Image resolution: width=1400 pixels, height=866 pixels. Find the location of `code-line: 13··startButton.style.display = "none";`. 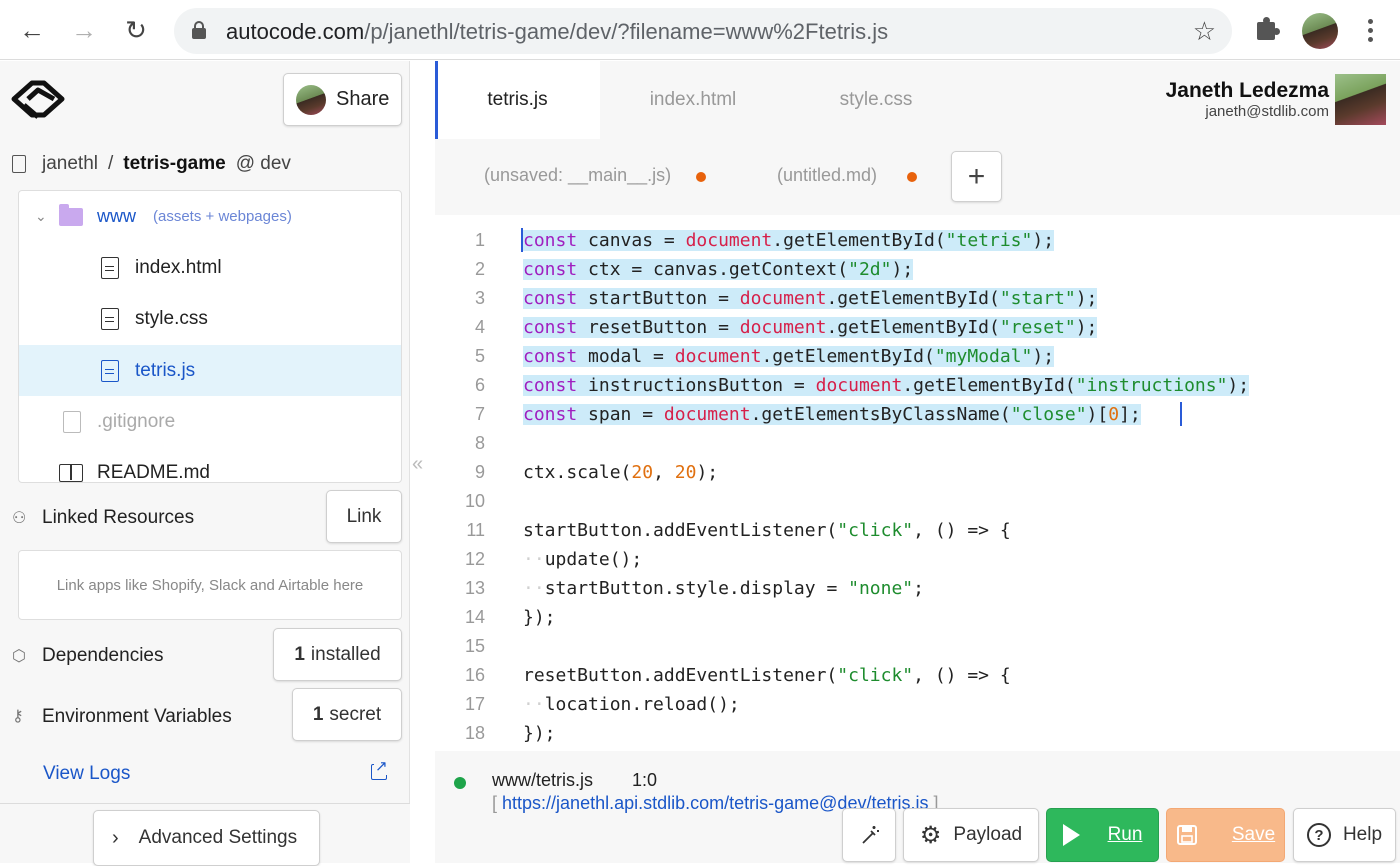

code-line: 13··startButton.style.display = "none"; is located at coordinates (917, 588).